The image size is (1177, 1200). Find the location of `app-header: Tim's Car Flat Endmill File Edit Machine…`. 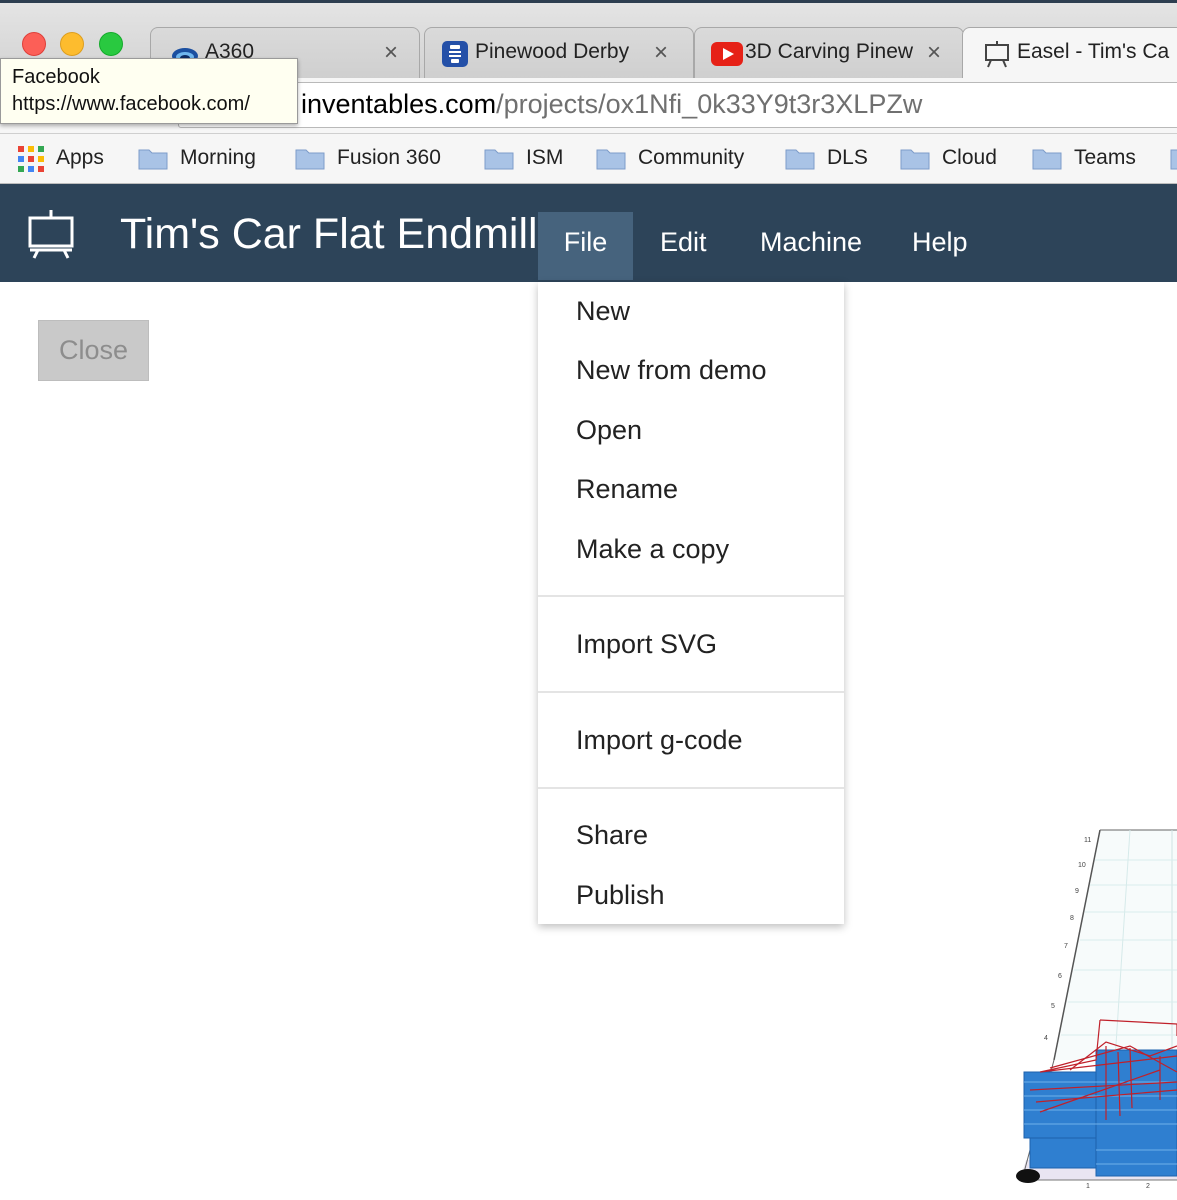

app-header: Tim's Car Flat Endmill File Edit Machine… is located at coordinates (588, 233).